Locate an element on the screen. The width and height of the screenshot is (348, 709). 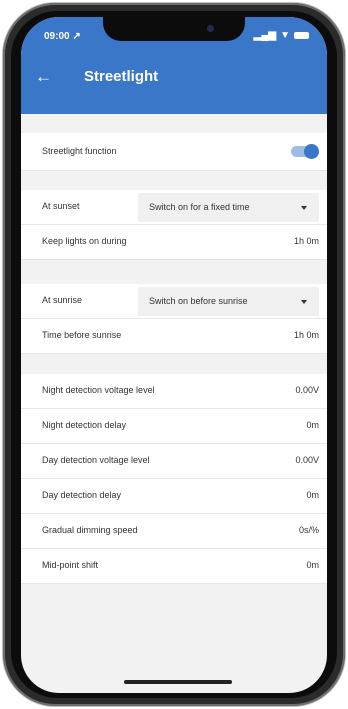
sunset-mode-dropdown: Switch on for a fixed time is located at coordinates (228, 207).